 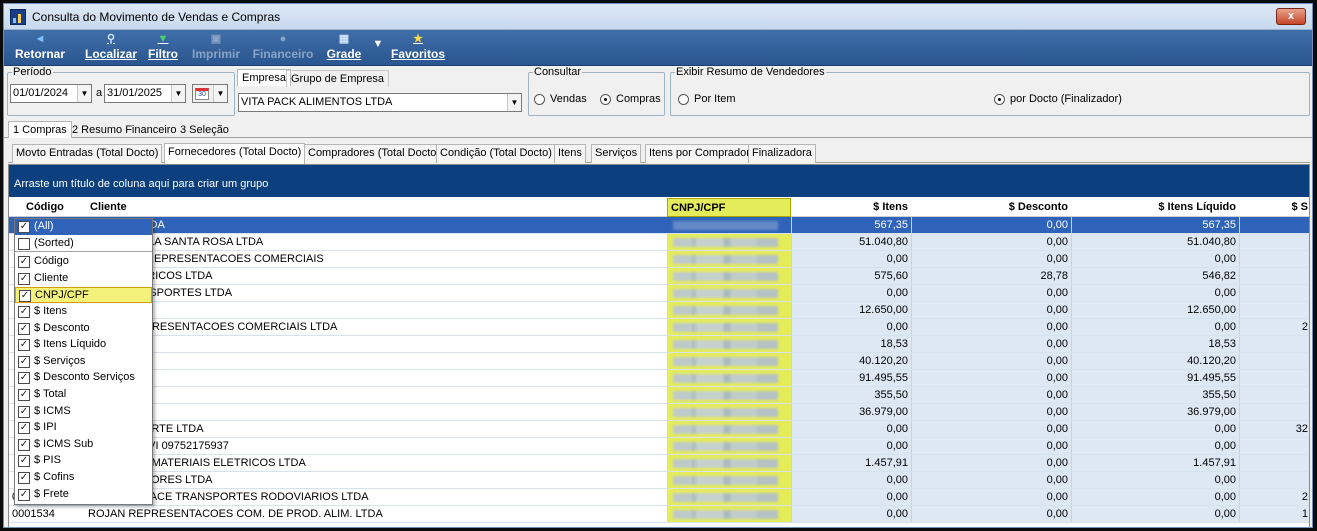 What do you see at coordinates (659, 378) in the screenshot?
I see `table-row: .A. 91.495,550,0091.495,55` at bounding box center [659, 378].